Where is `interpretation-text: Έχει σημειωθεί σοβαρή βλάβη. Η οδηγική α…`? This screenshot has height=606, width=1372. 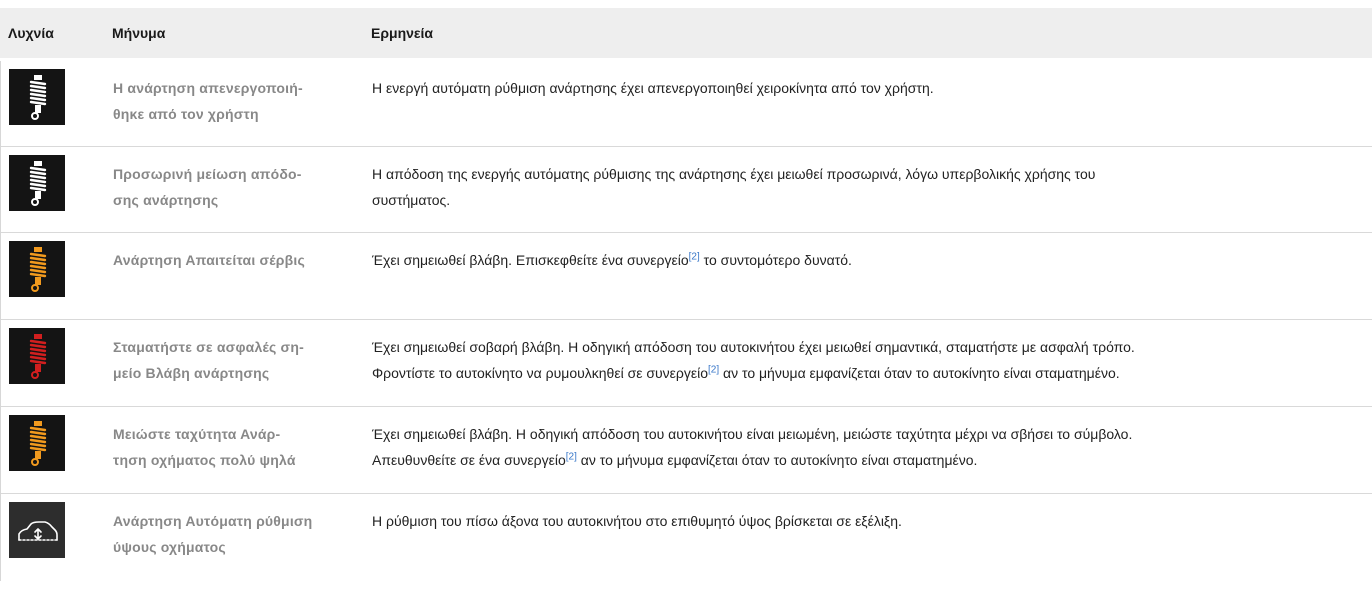
interpretation-text: Έχει σημειωθεί σοβαρή βλάβη. Η οδηγική α… is located at coordinates (753, 360).